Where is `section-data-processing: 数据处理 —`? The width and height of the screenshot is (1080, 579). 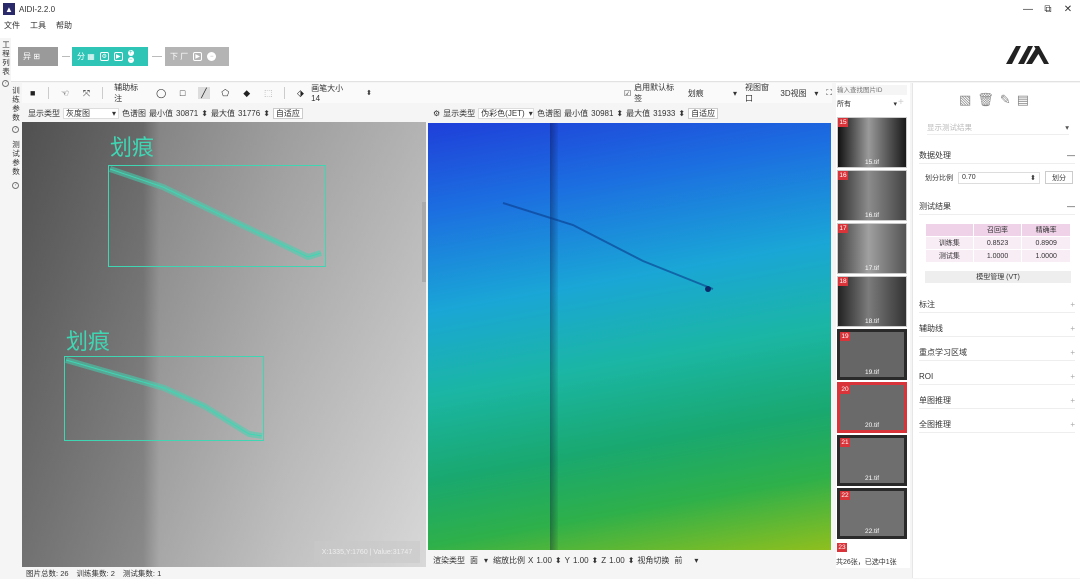 section-data-processing: 数据处理 — is located at coordinates (997, 156).